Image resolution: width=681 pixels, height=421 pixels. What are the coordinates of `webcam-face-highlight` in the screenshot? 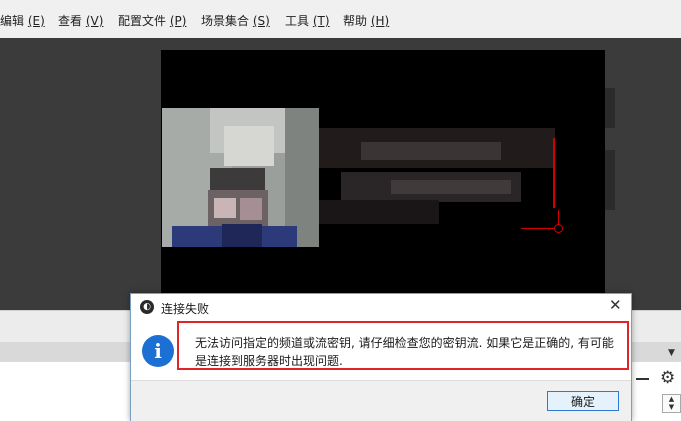 It's located at (225, 208).